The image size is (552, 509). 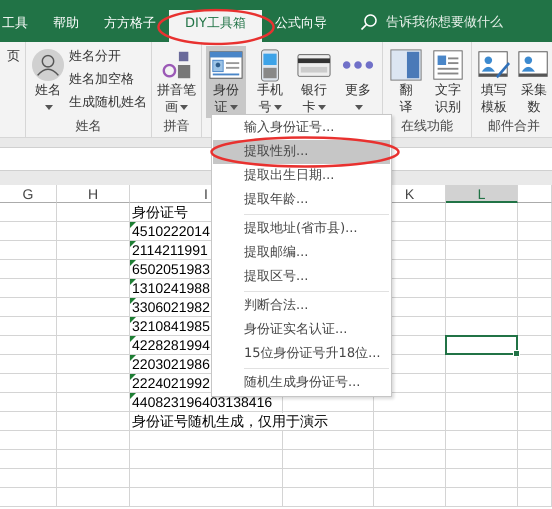 I want to click on group-label: 拼音, so click(x=177, y=126).